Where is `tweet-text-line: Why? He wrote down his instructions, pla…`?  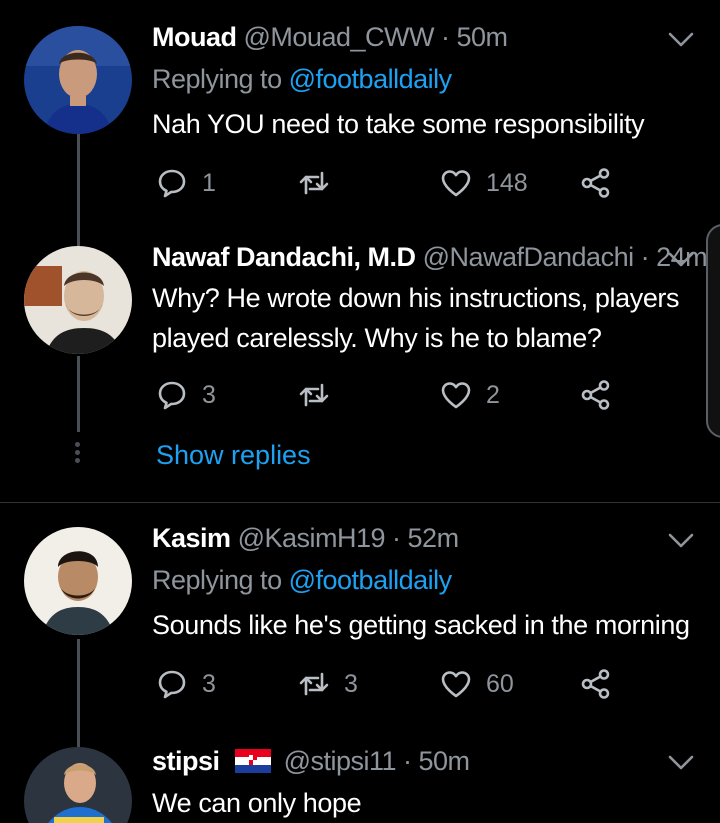
tweet-text-line: Why? He wrote down his instructions, pla… is located at coordinates (416, 298).